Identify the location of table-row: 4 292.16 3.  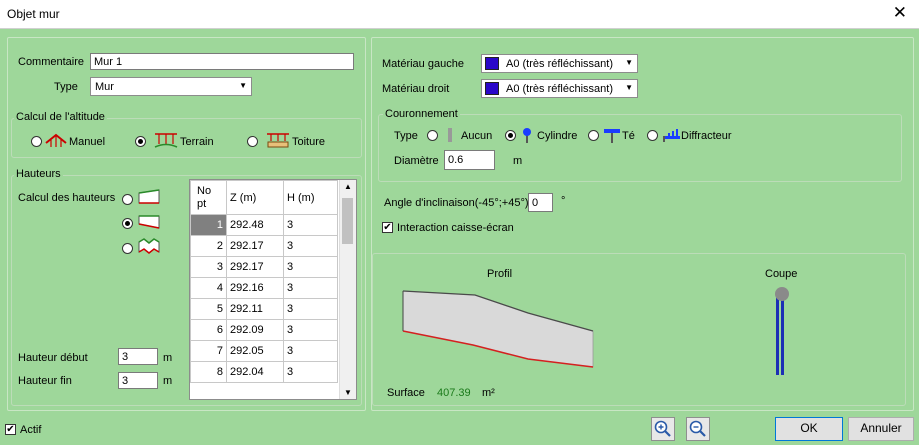
(264, 288).